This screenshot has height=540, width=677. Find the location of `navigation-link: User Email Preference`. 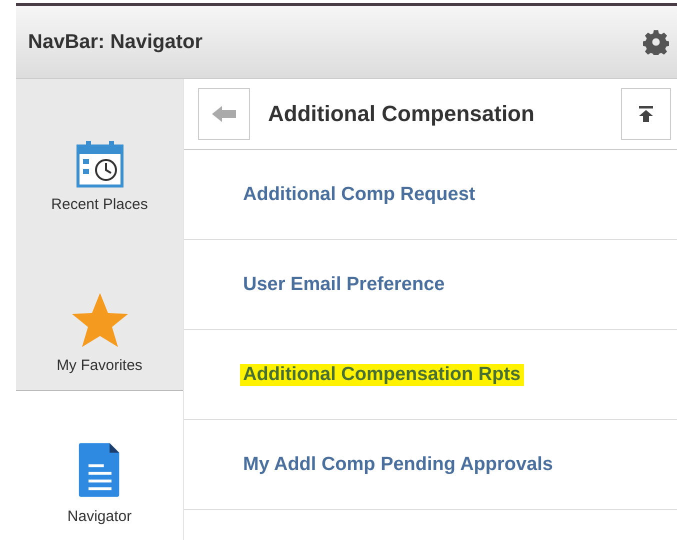

navigation-link: User Email Preference is located at coordinates (344, 285).